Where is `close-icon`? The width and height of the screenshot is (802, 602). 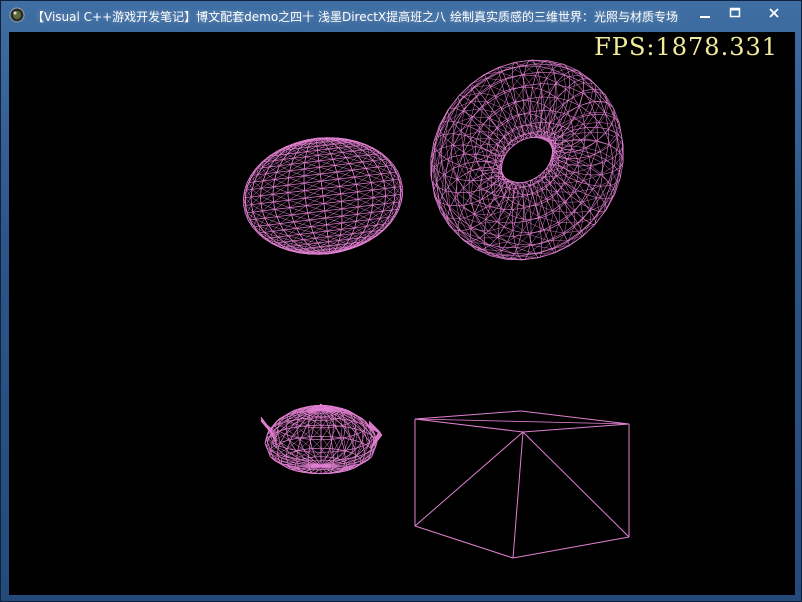 close-icon is located at coordinates (773, 13).